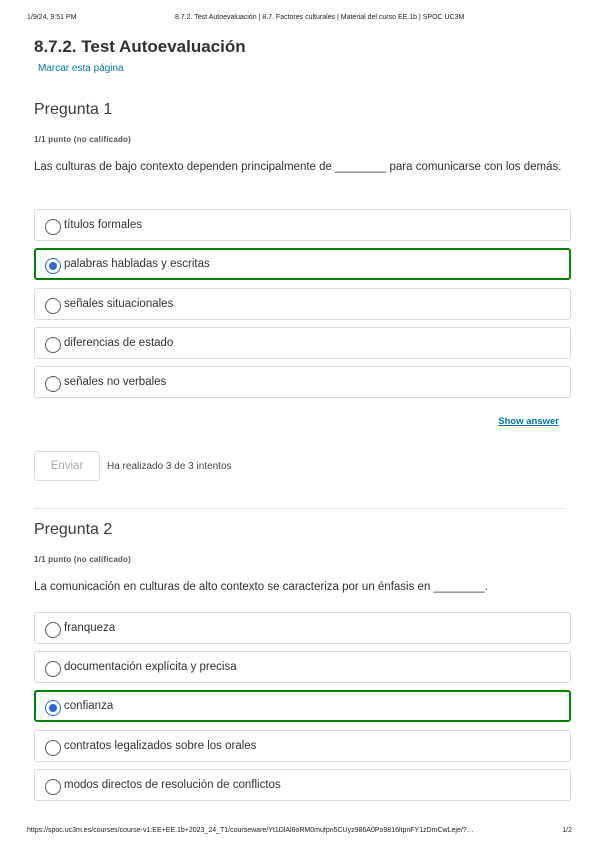  Describe the element at coordinates (140, 46) in the screenshot. I see `page-title: 8.7.2. Test Autoevaluación` at that location.